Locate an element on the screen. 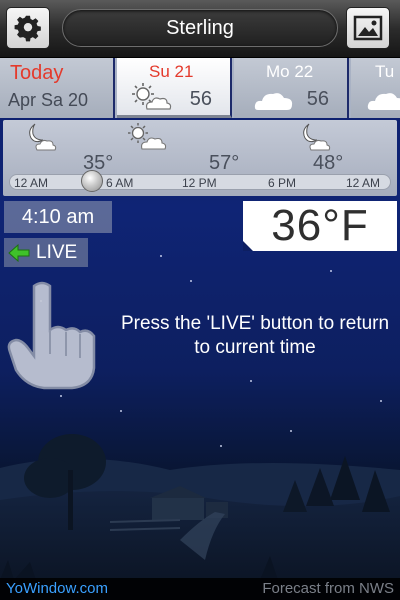 This screenshot has width=400, height=600. gallery-button is located at coordinates (368, 28).